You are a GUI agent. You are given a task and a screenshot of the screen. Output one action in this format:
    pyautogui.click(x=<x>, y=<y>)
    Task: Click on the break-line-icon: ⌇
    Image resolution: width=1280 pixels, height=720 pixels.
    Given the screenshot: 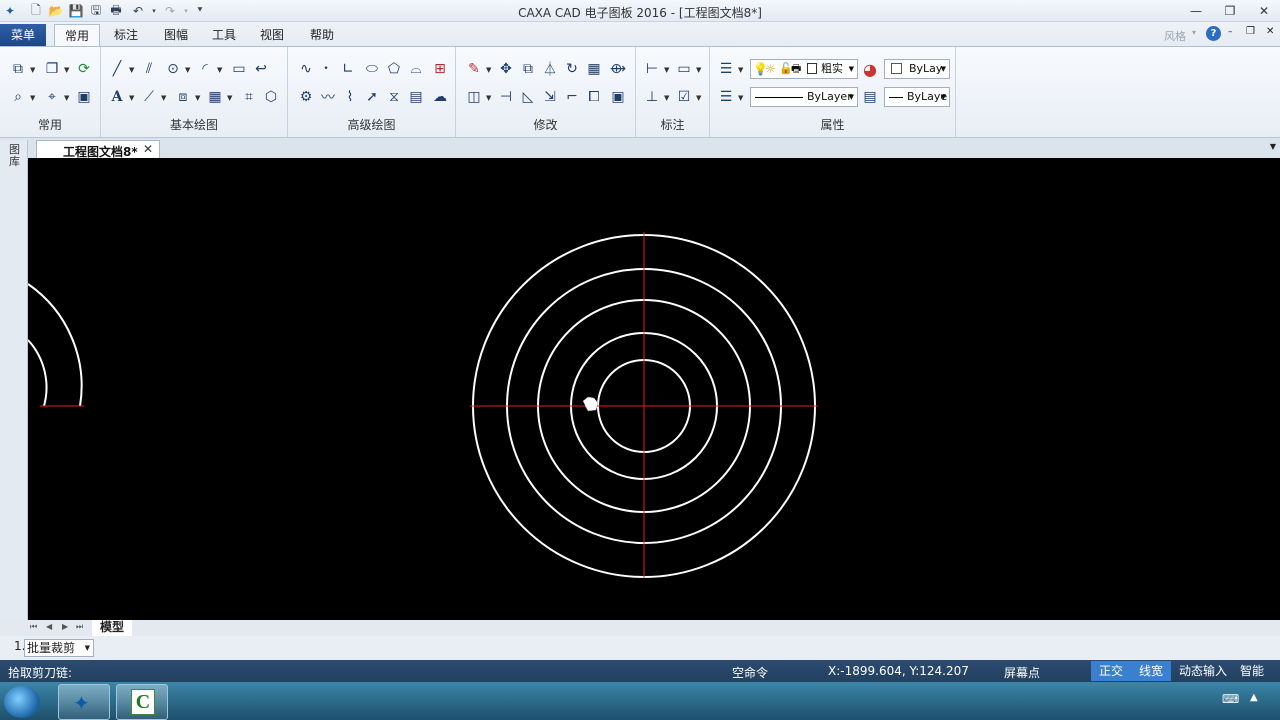 What is the action you would take?
    pyautogui.click(x=350, y=97)
    